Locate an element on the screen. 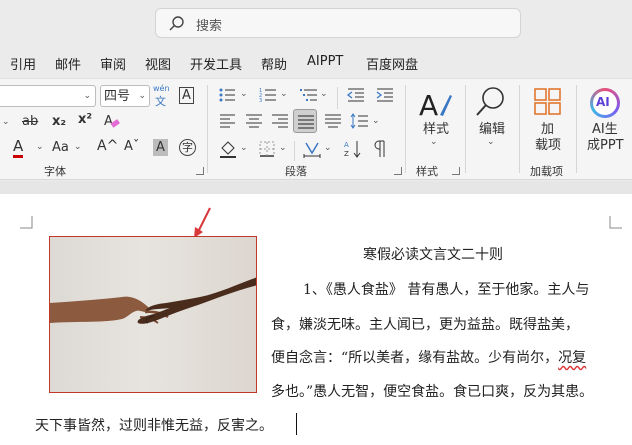 The width and height of the screenshot is (632, 445). character-border-button: A is located at coordinates (186, 95).